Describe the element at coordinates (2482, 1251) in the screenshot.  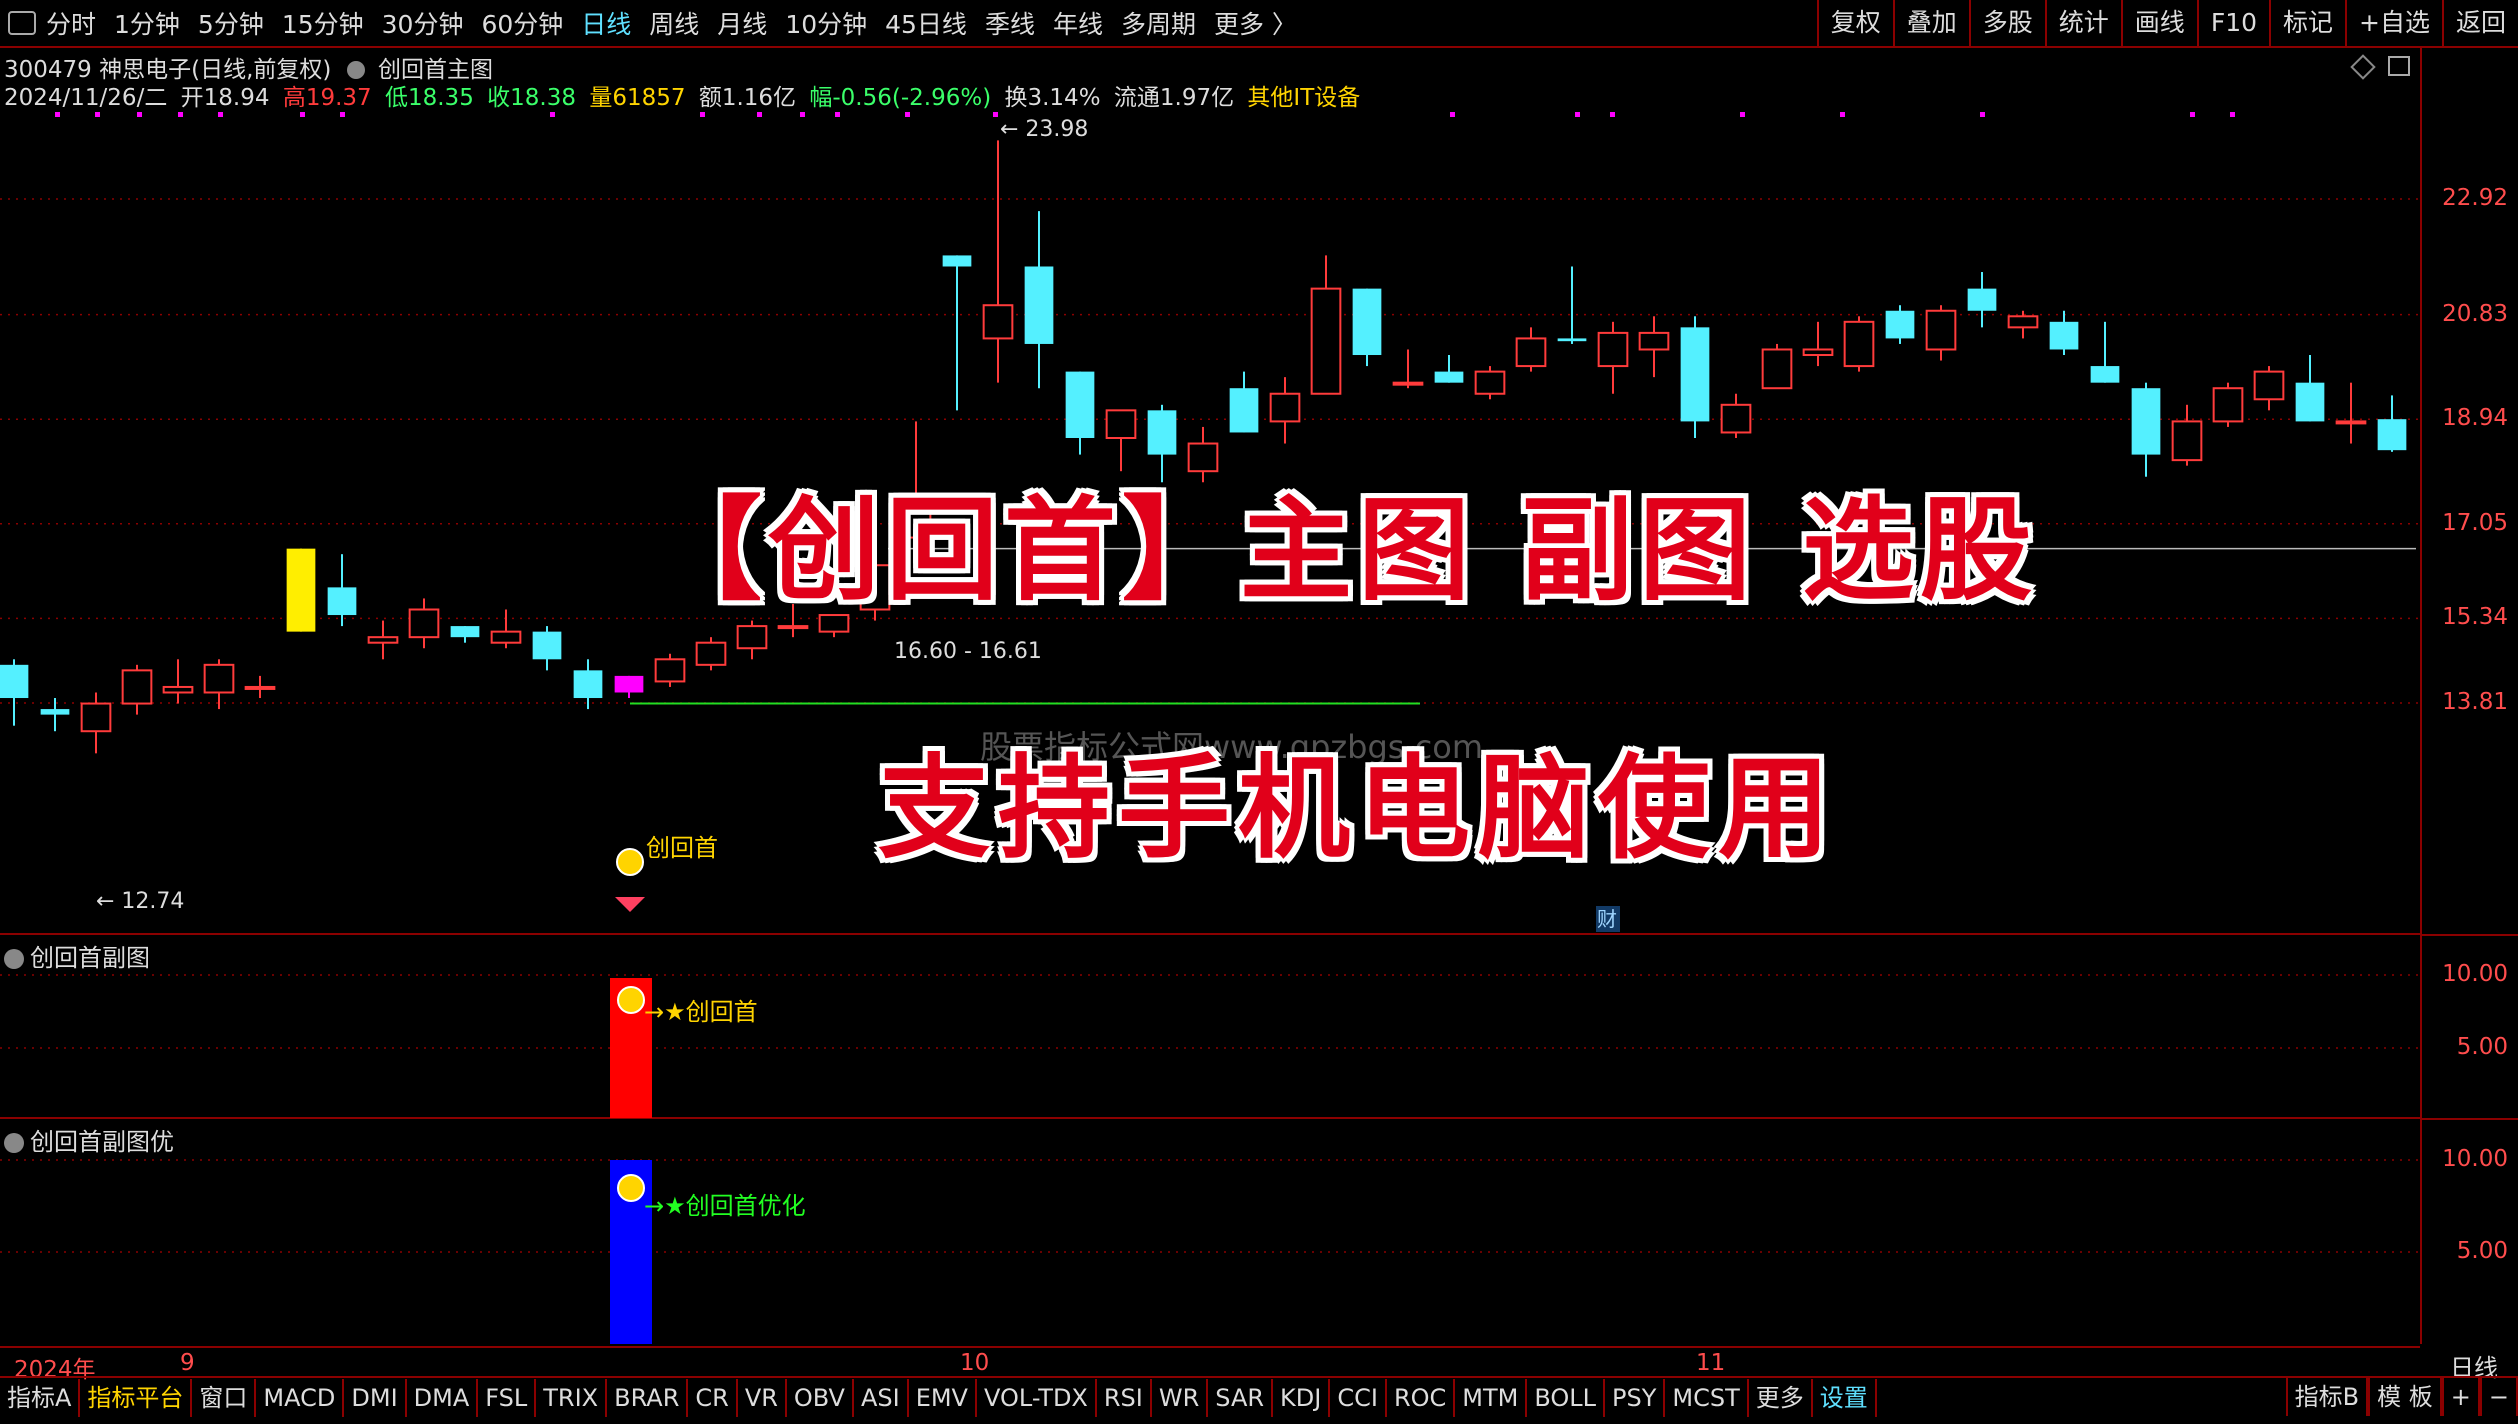
I see `sub-tick-3: 5.00` at that location.